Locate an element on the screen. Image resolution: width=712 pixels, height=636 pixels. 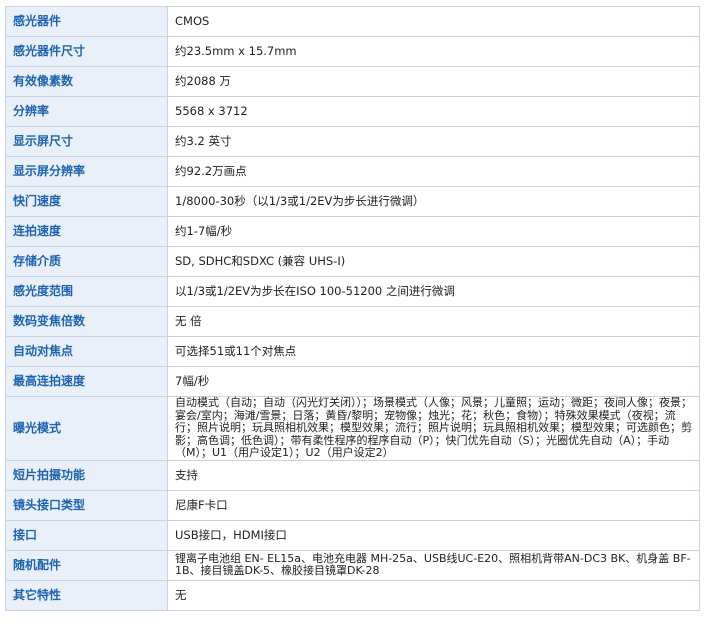
spec-label: 感光度范围 is located at coordinates (86, 291).